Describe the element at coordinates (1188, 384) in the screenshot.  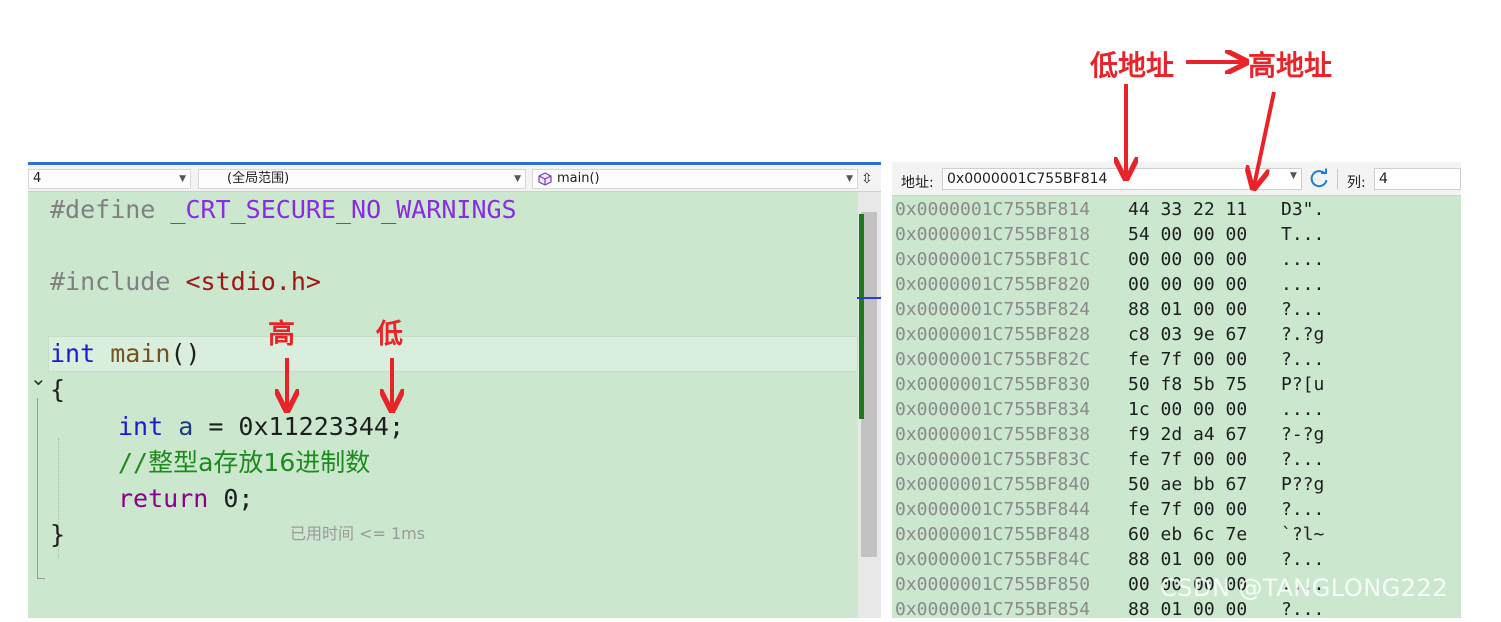
I see `memory-row-bytes: 50 f8 5b 75` at that location.